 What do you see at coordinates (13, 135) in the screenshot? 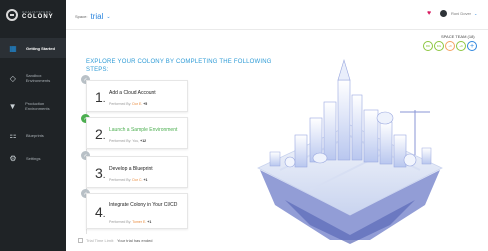
I see `blueprints-icon: ⚏` at bounding box center [13, 135].